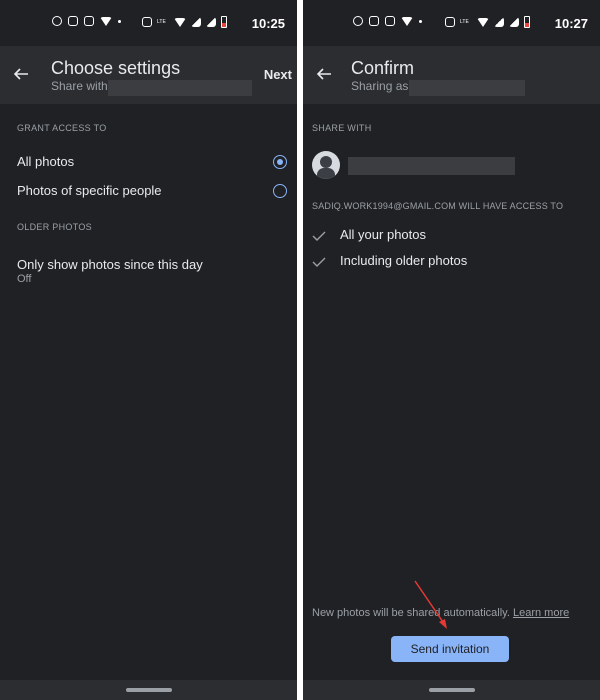  I want to click on annotation-arrow-icon, so click(430, 604).